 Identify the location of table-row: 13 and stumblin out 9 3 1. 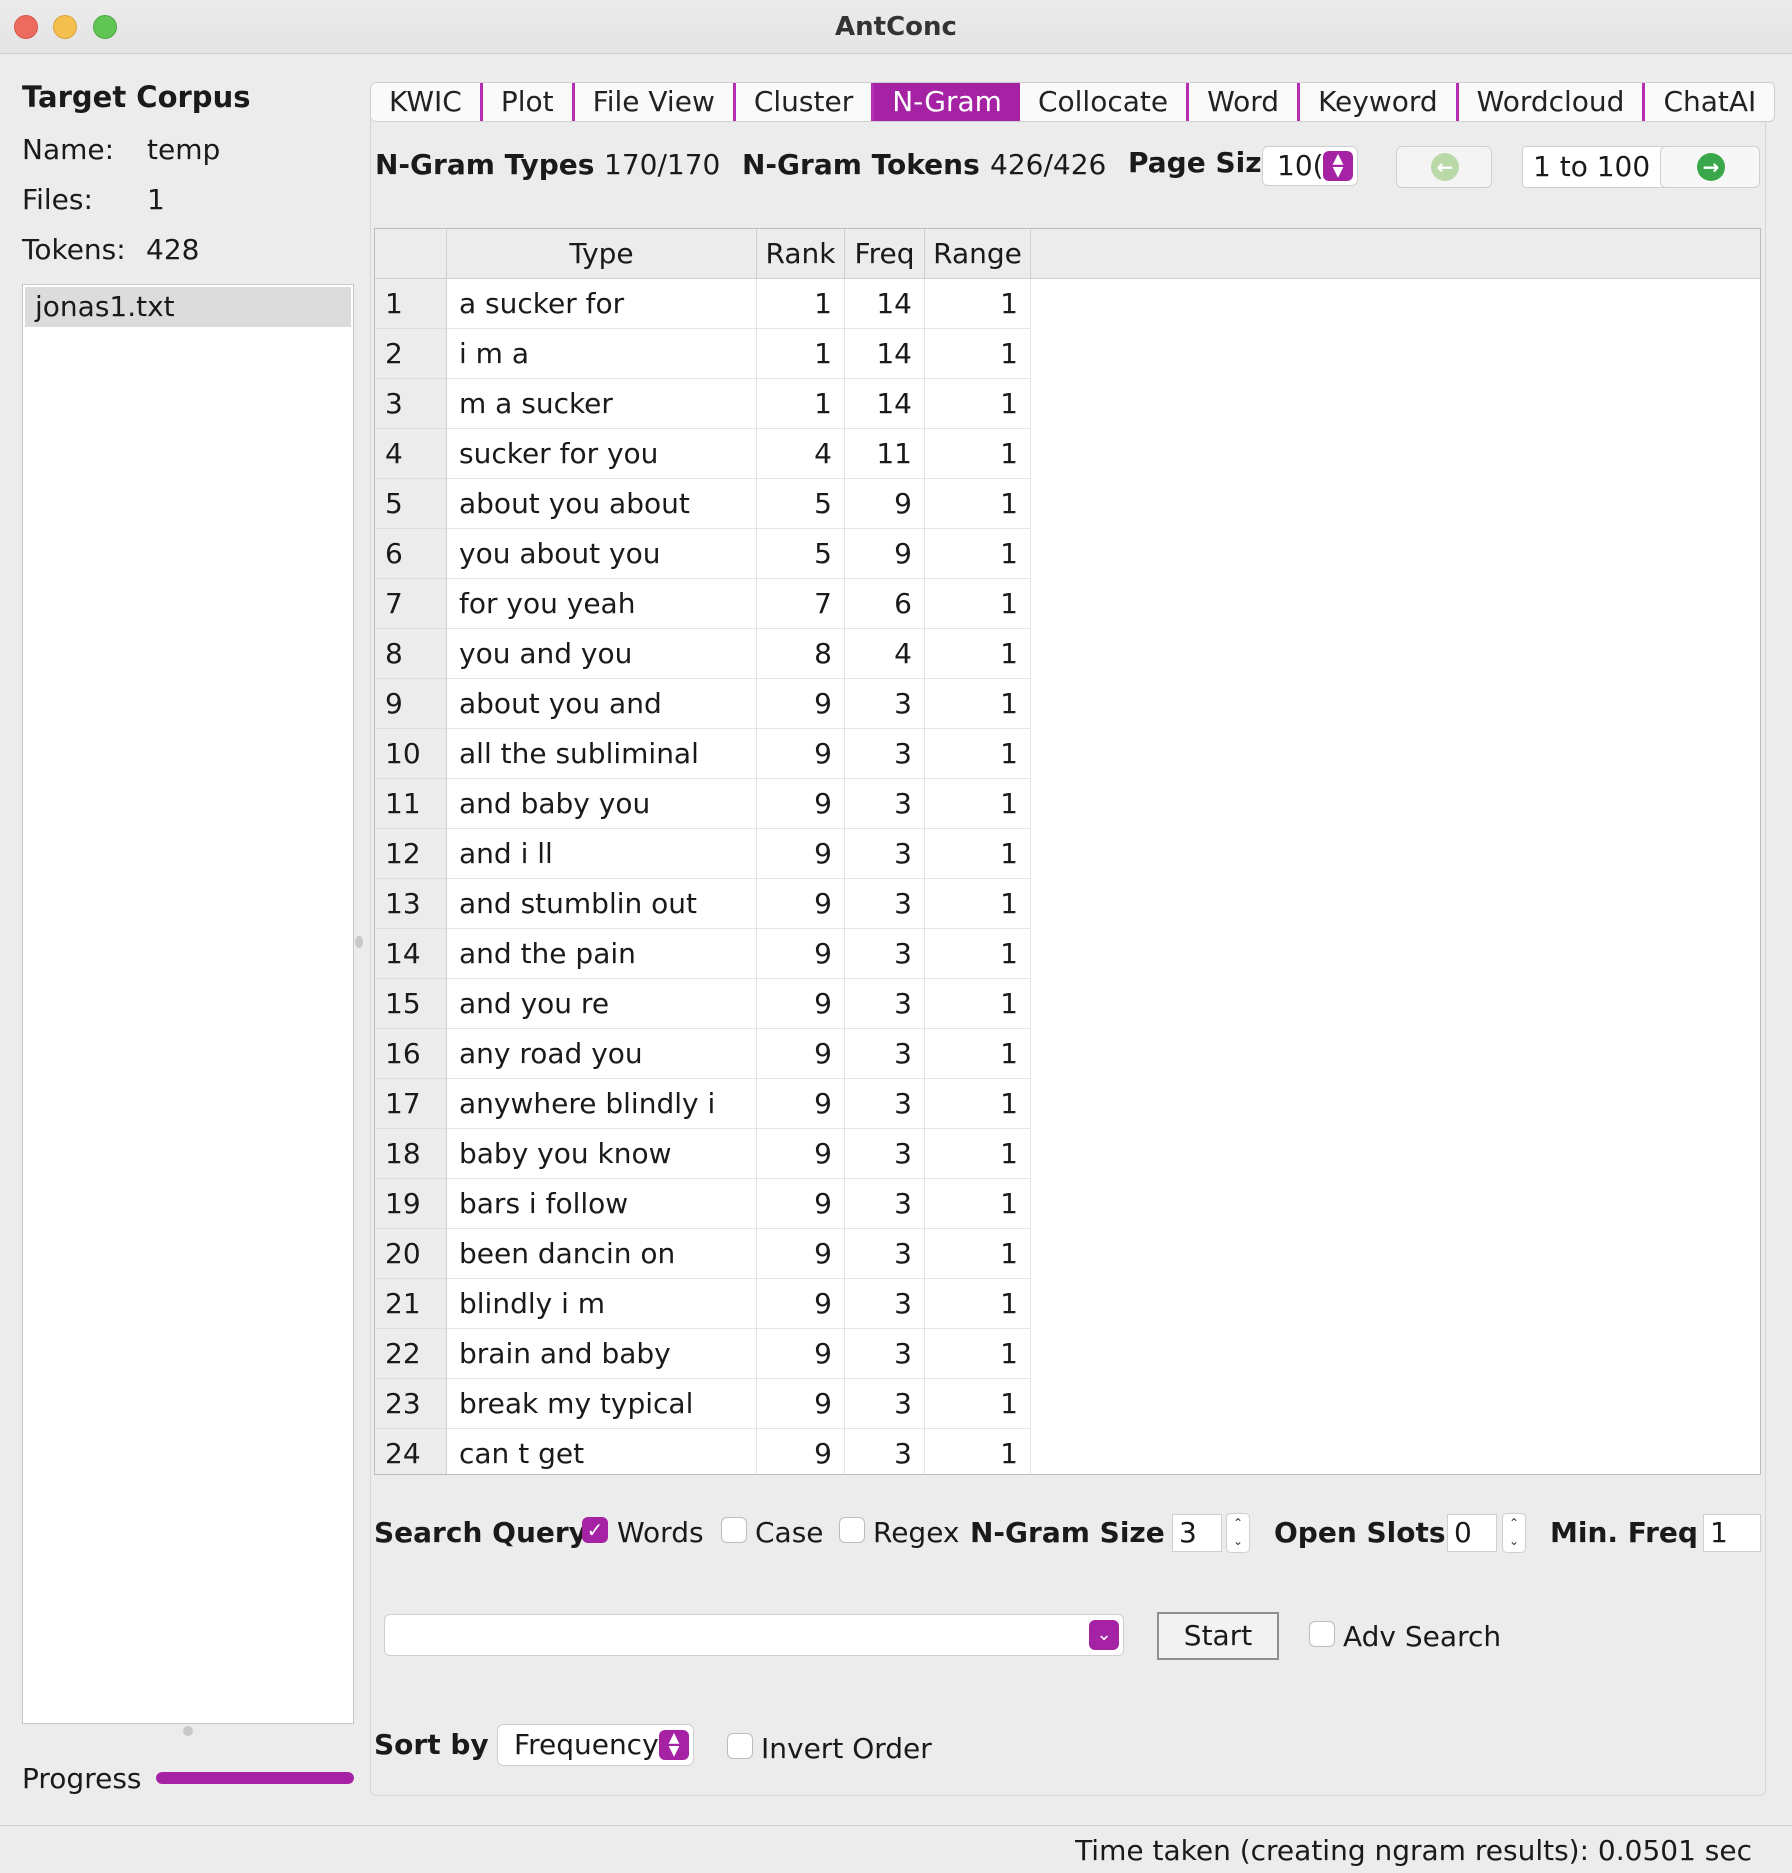
(1067, 904).